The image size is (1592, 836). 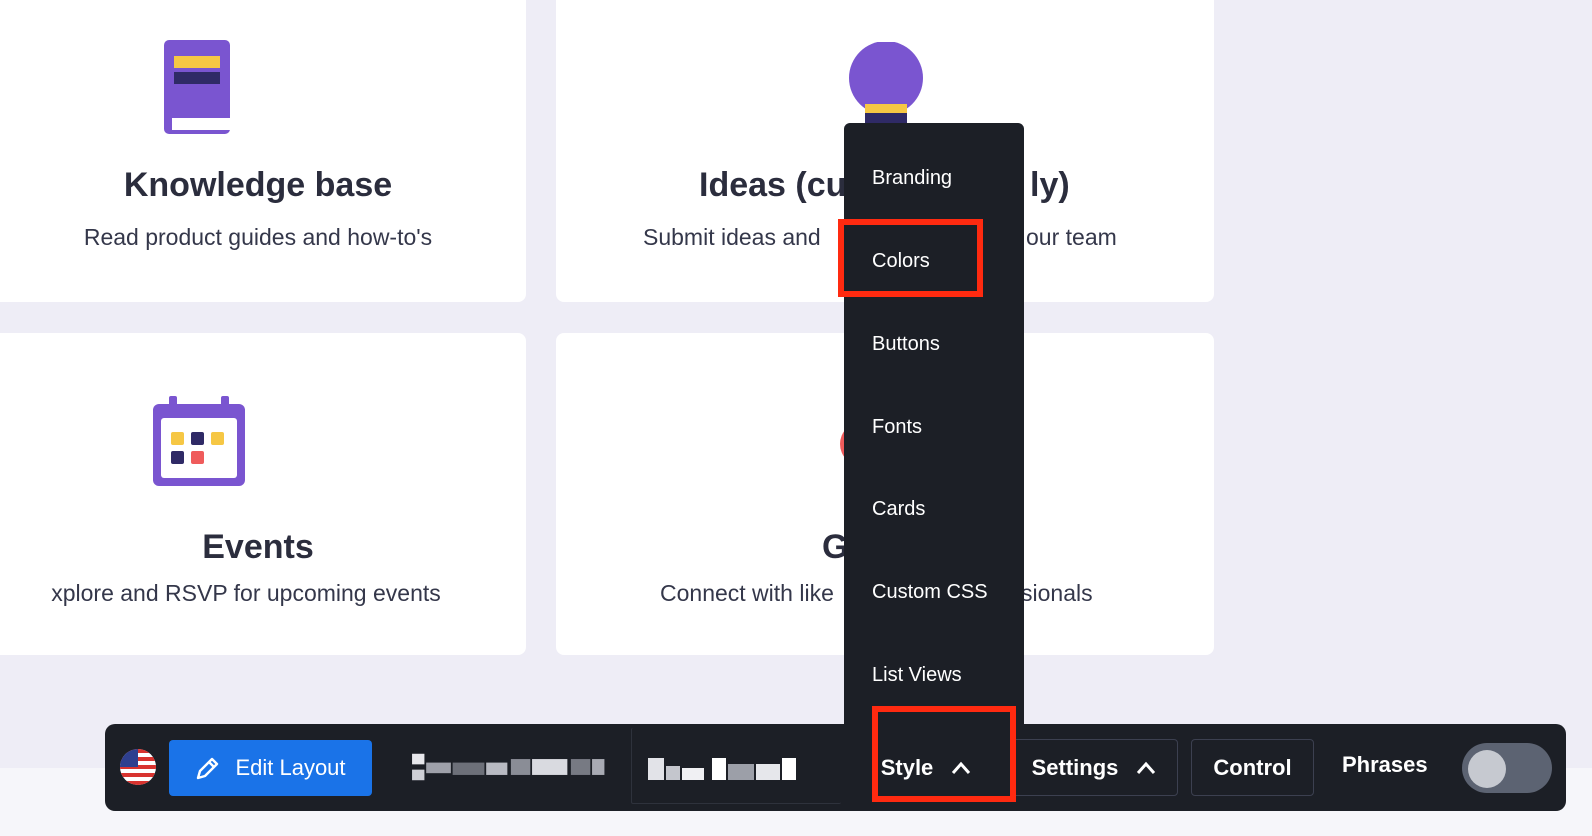 What do you see at coordinates (732, 237) in the screenshot?
I see `card-description-start: Submit ideas and` at bounding box center [732, 237].